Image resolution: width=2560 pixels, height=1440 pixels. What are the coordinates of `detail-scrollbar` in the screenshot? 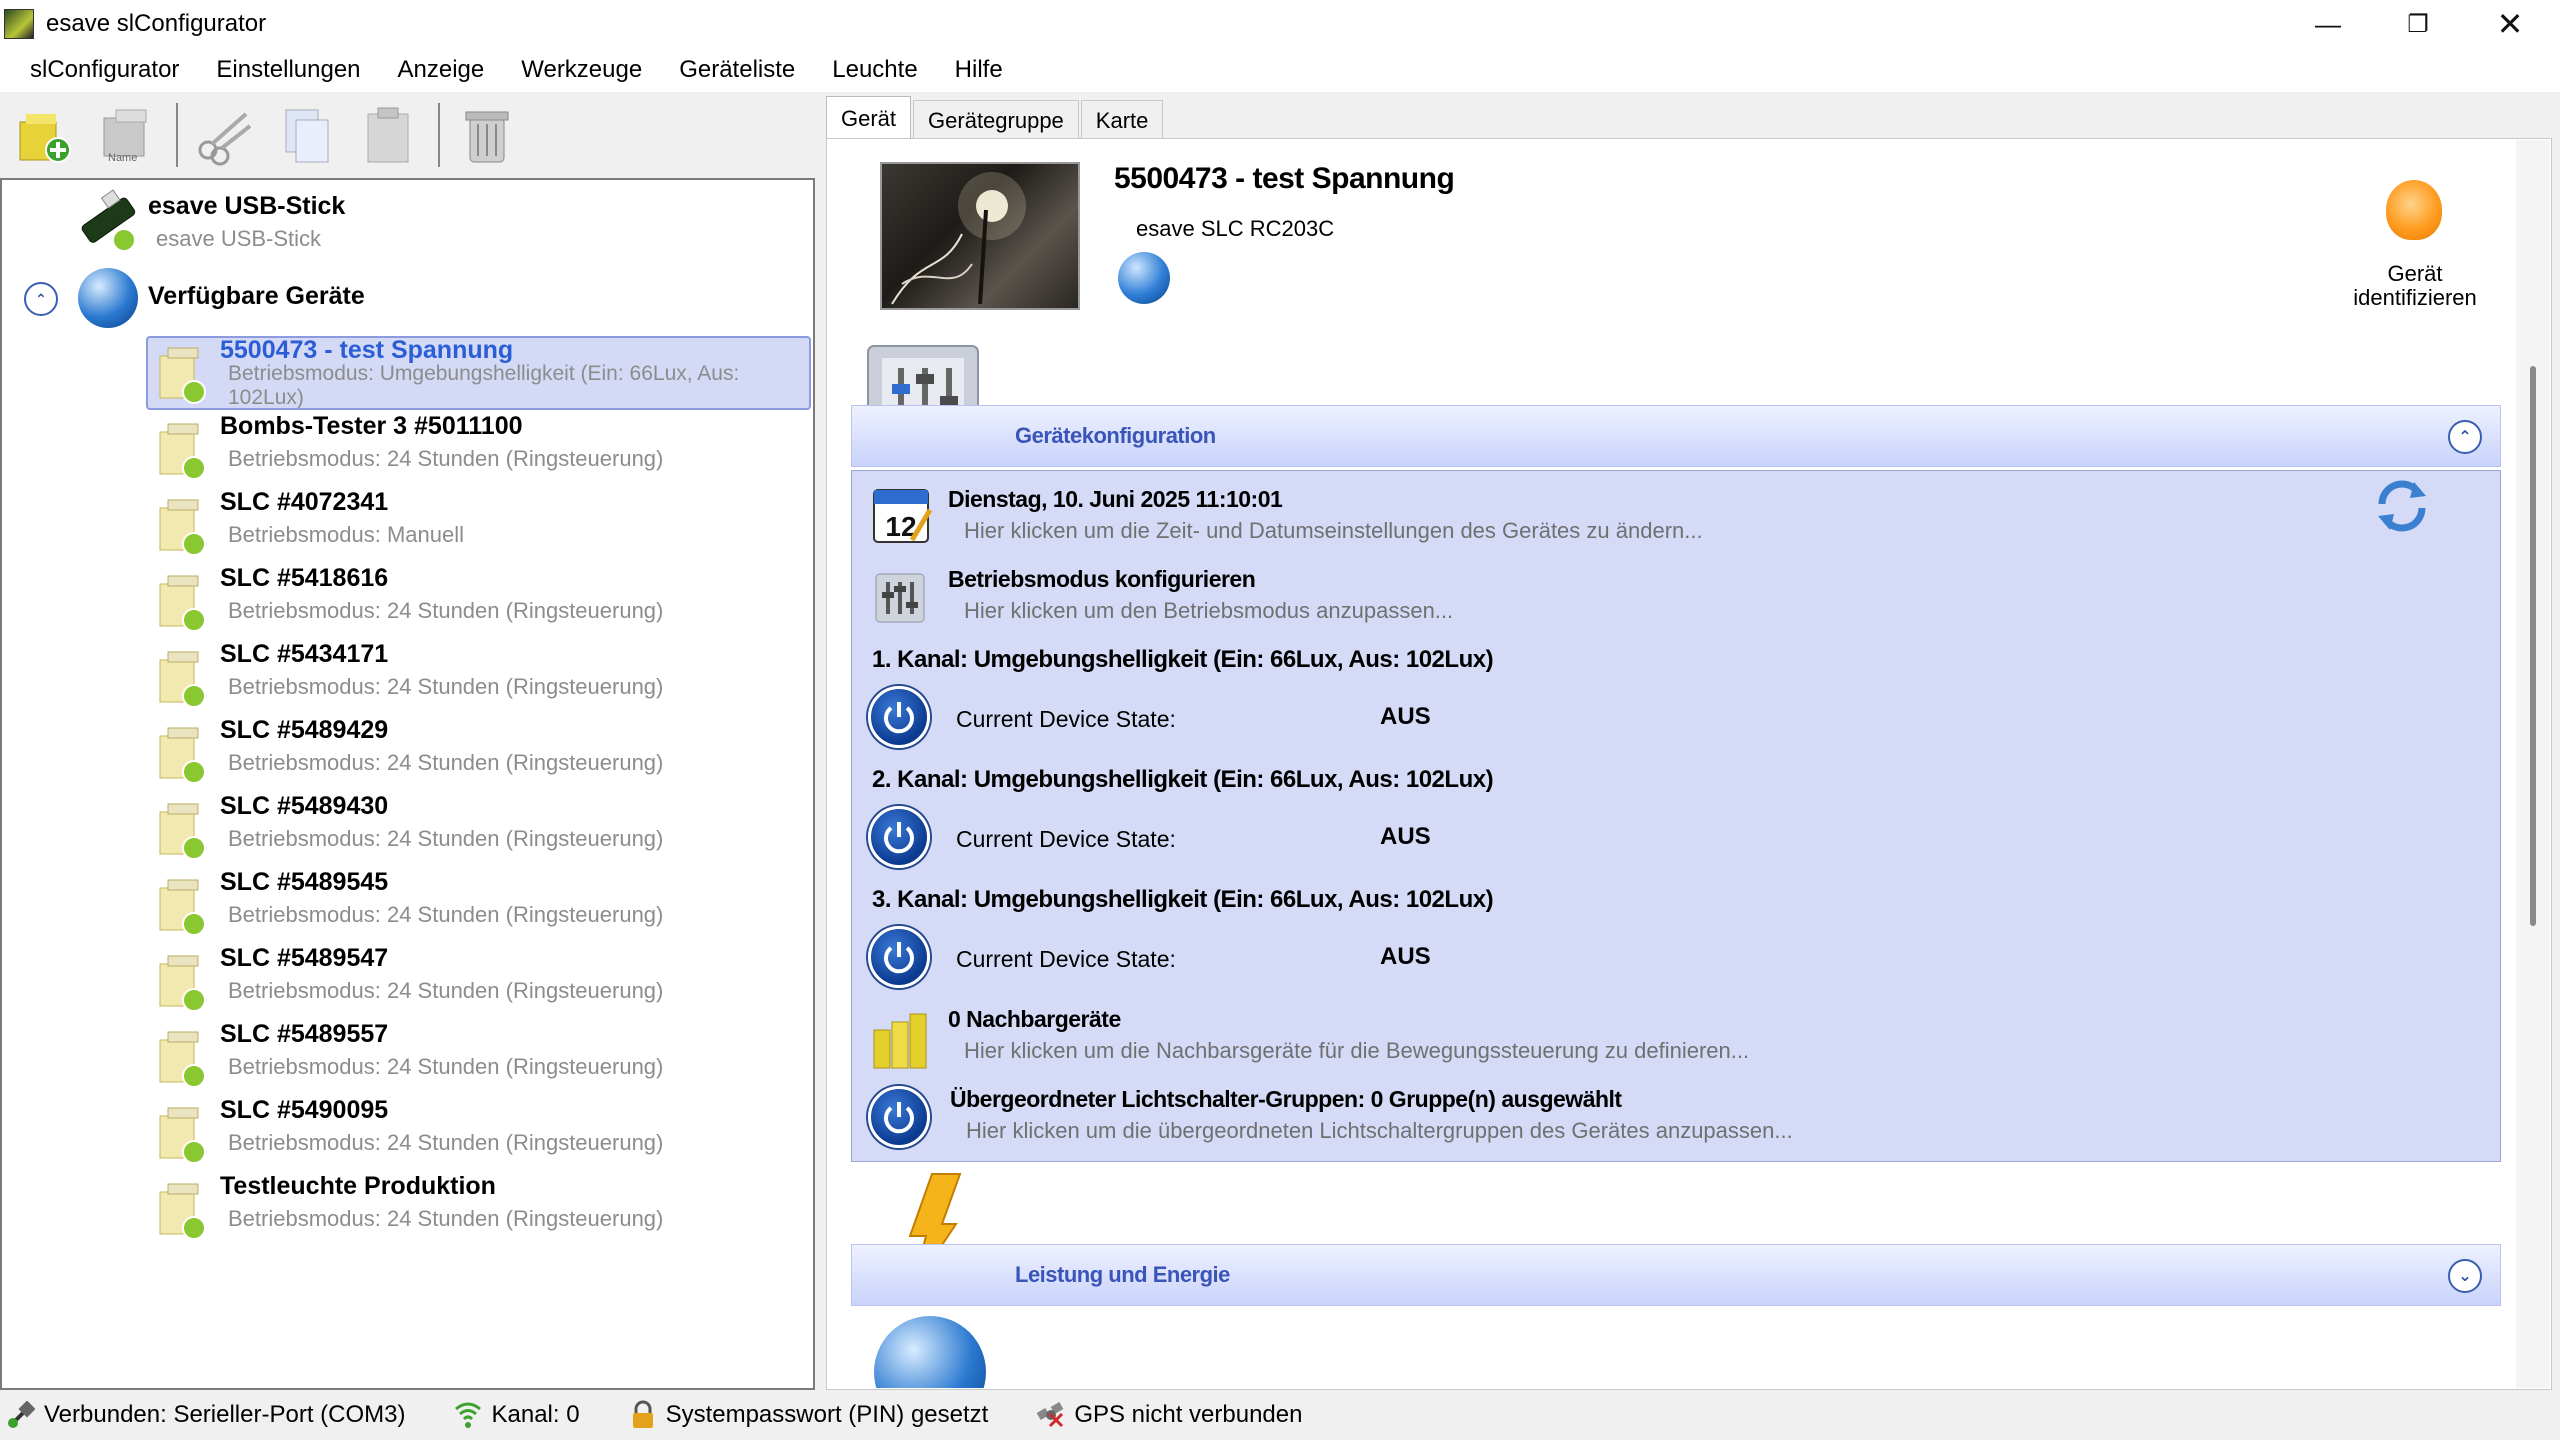 It's located at (2533, 764).